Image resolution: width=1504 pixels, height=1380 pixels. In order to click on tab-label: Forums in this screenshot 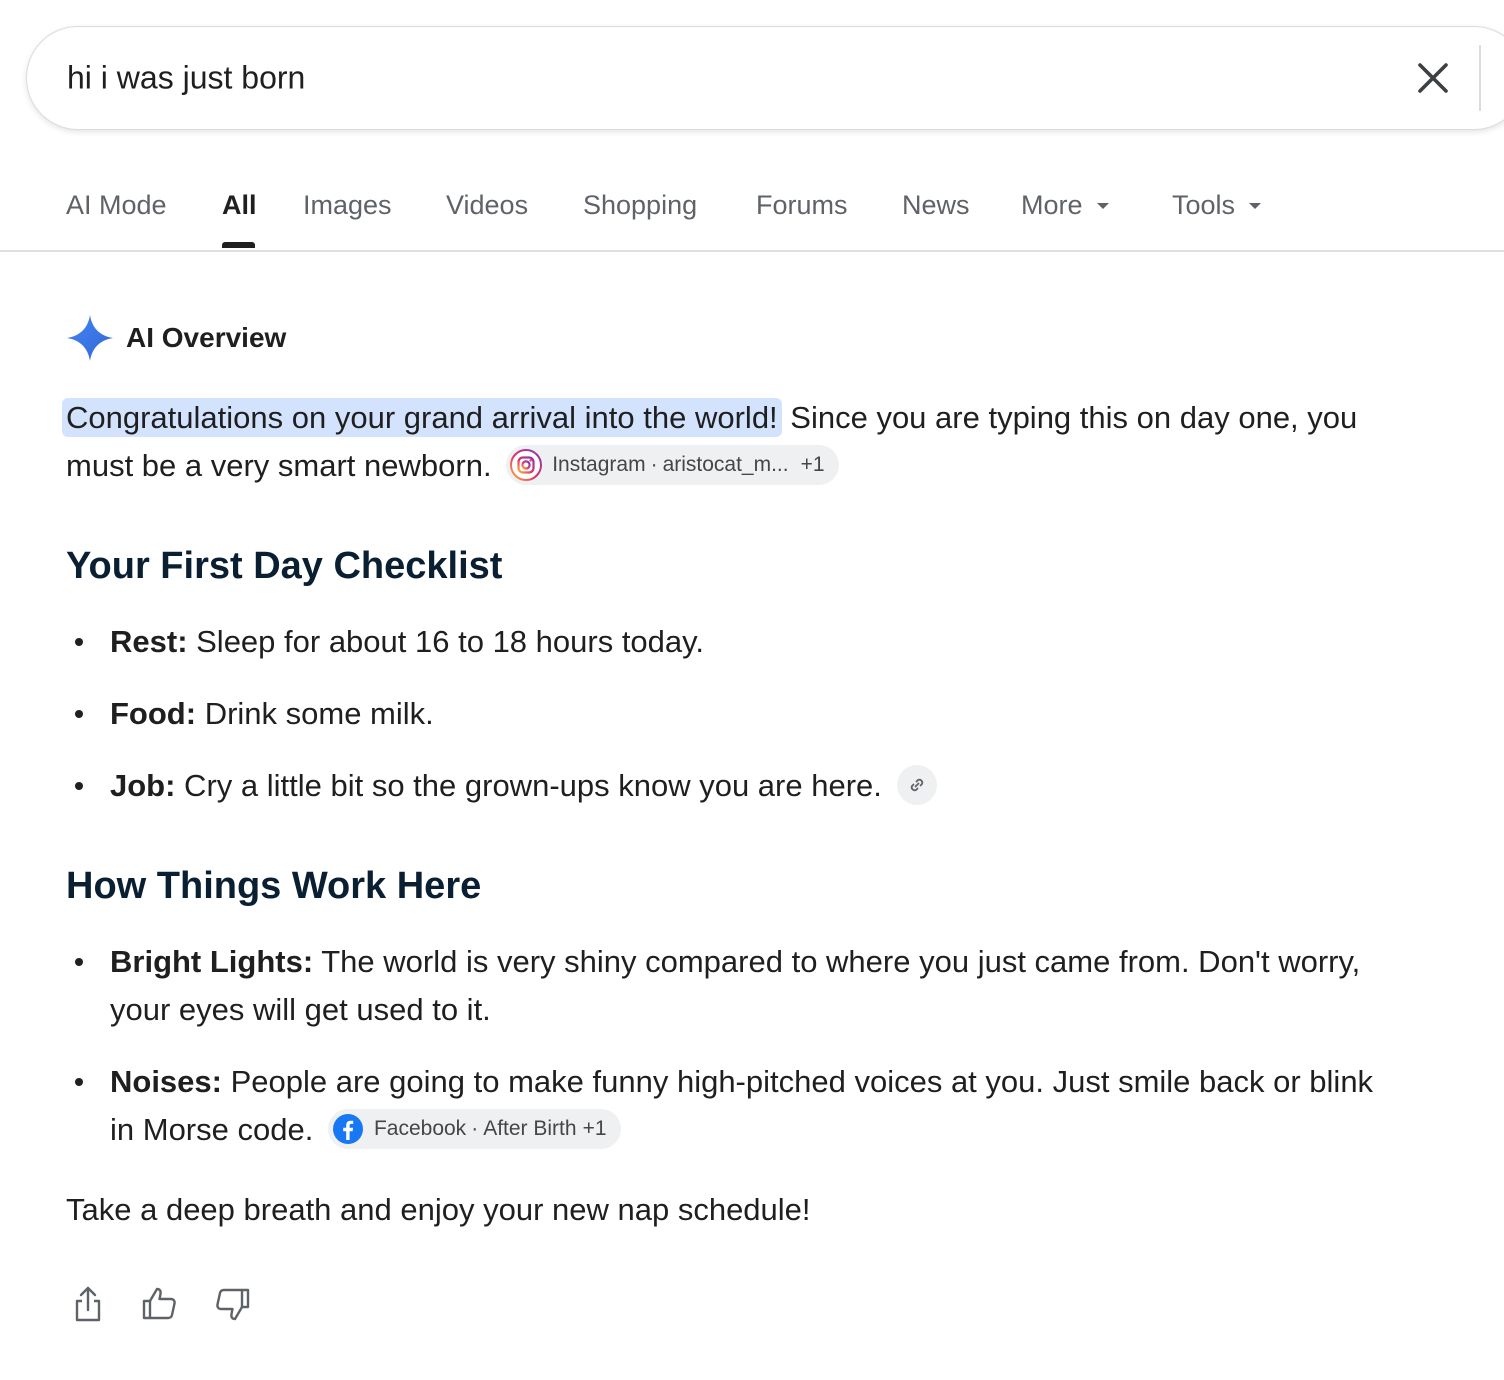, I will do `click(802, 205)`.